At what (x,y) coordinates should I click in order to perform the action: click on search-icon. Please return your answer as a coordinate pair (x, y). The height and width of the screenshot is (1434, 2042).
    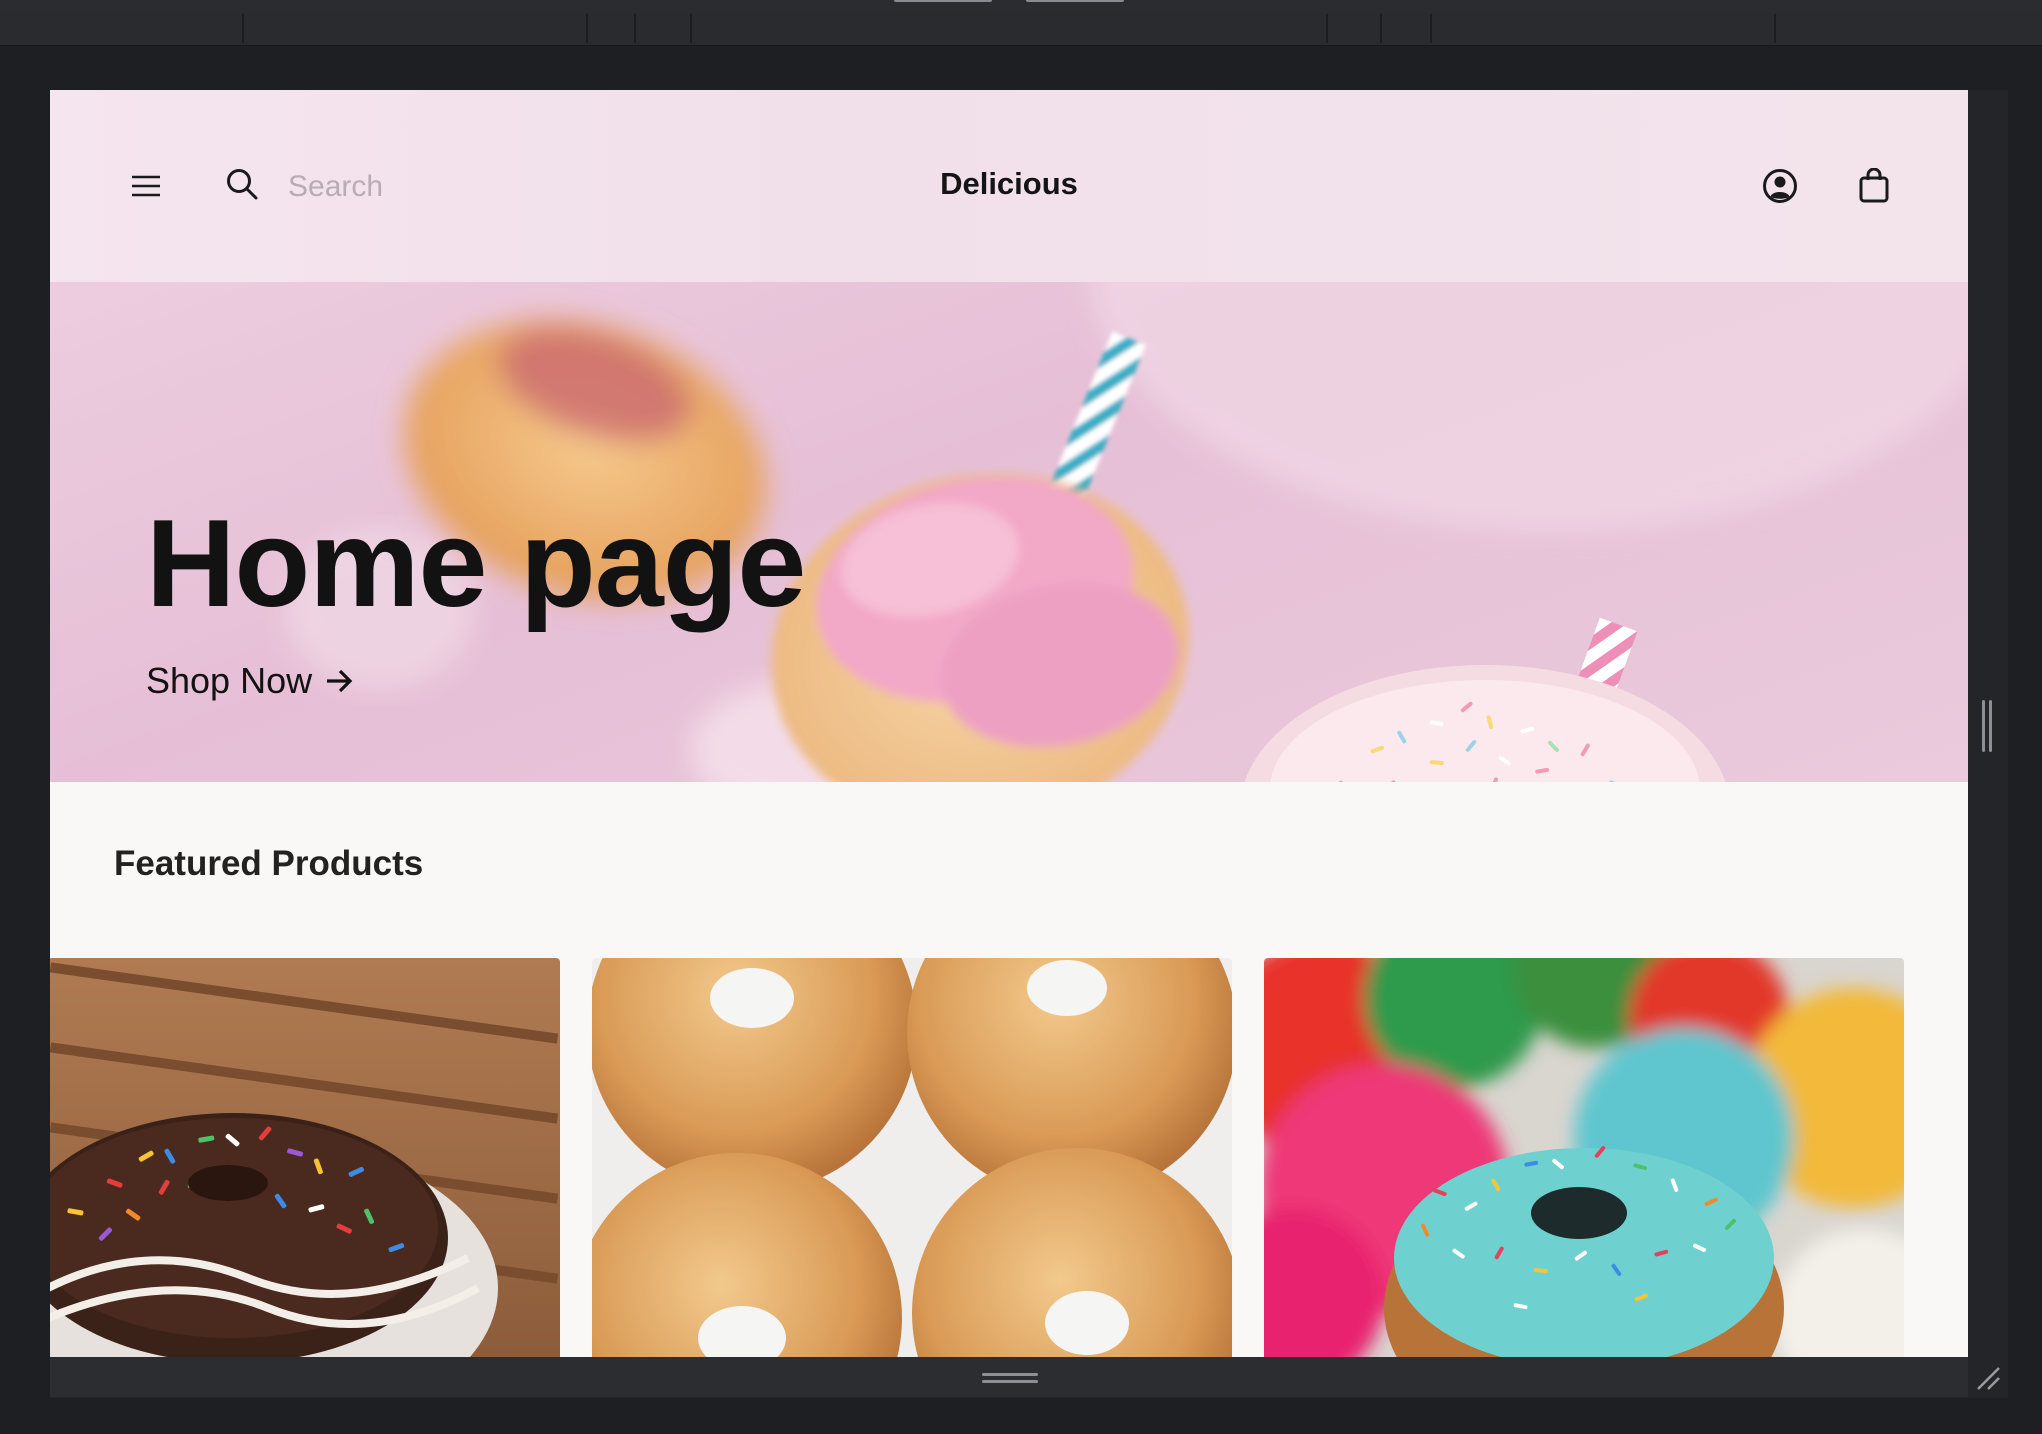
    Looking at the image, I should click on (242, 184).